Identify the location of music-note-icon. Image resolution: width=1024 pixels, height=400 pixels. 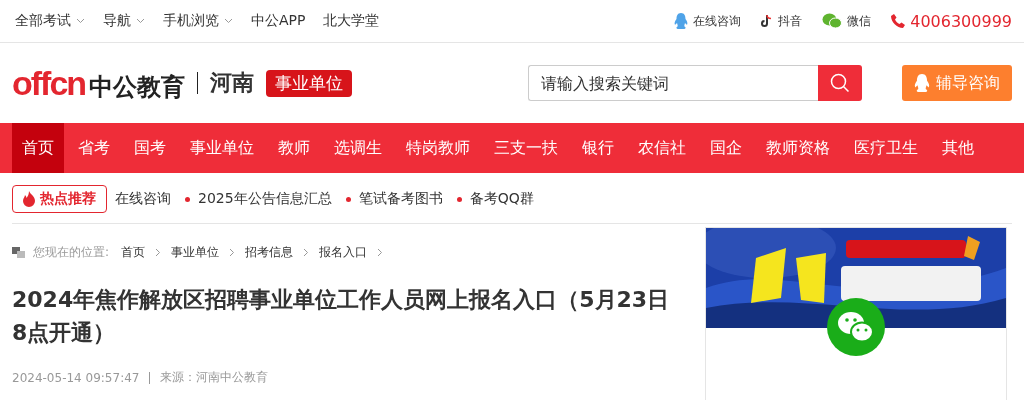
(767, 21).